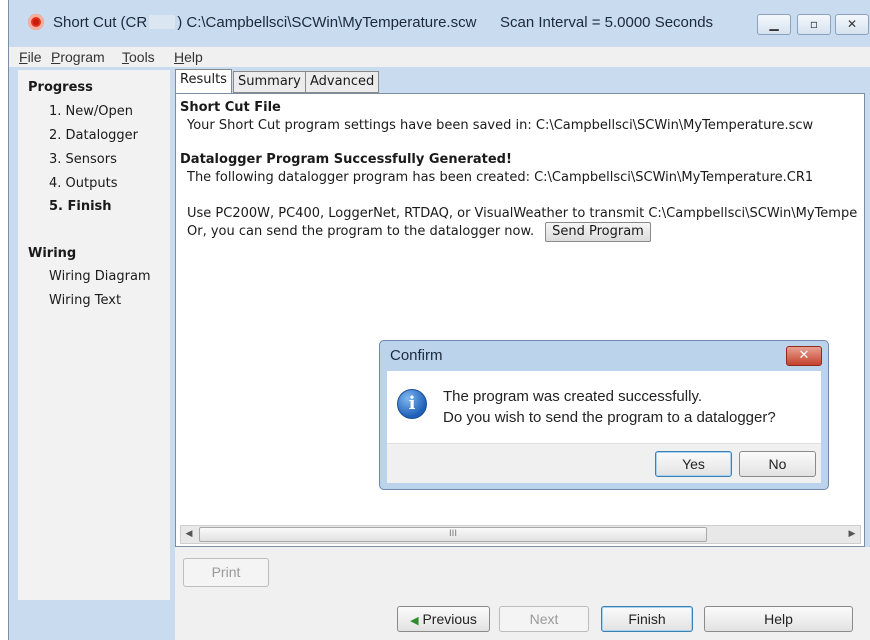  What do you see at coordinates (327, 22) in the screenshot?
I see `title-path: ) C:\Campbellsci\SCWin\MyTemperature.scw` at bounding box center [327, 22].